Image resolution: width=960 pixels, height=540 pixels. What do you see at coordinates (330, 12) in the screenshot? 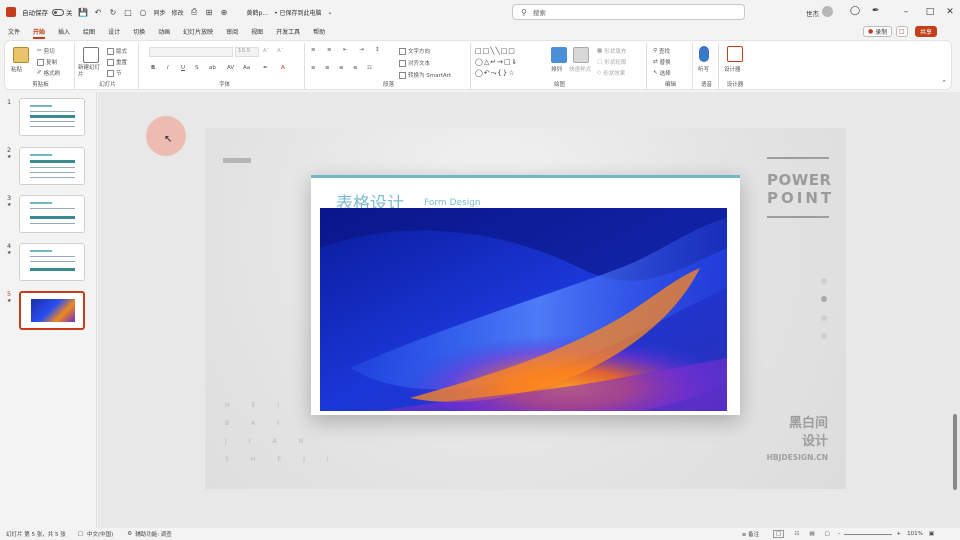
I see `chevron-down-icon: ⌄` at bounding box center [330, 12].